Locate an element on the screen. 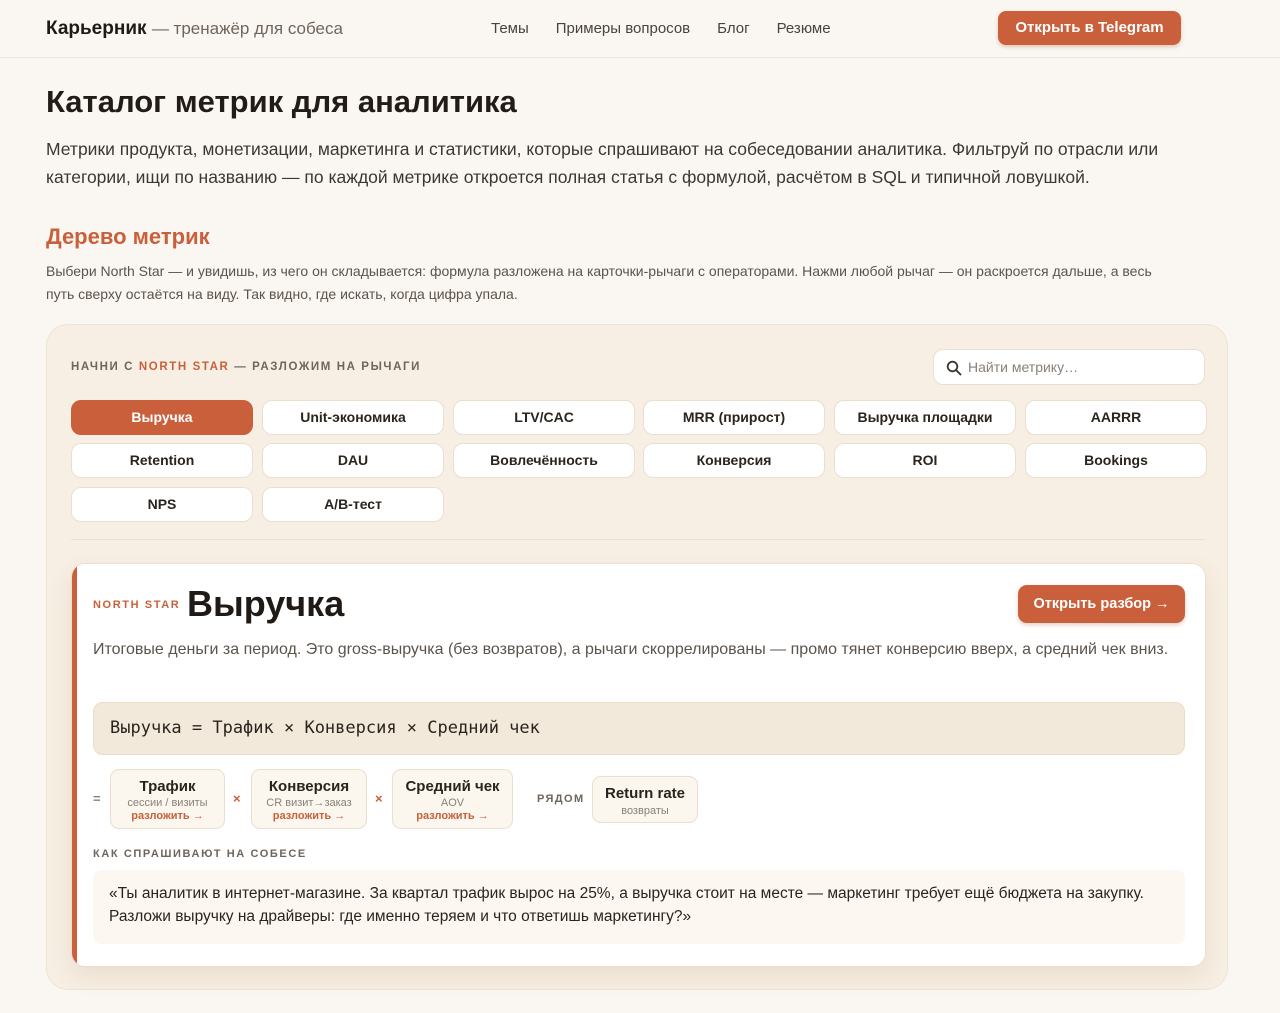  lever-average-check: Средний чек AOV разложить → is located at coordinates (452, 799).